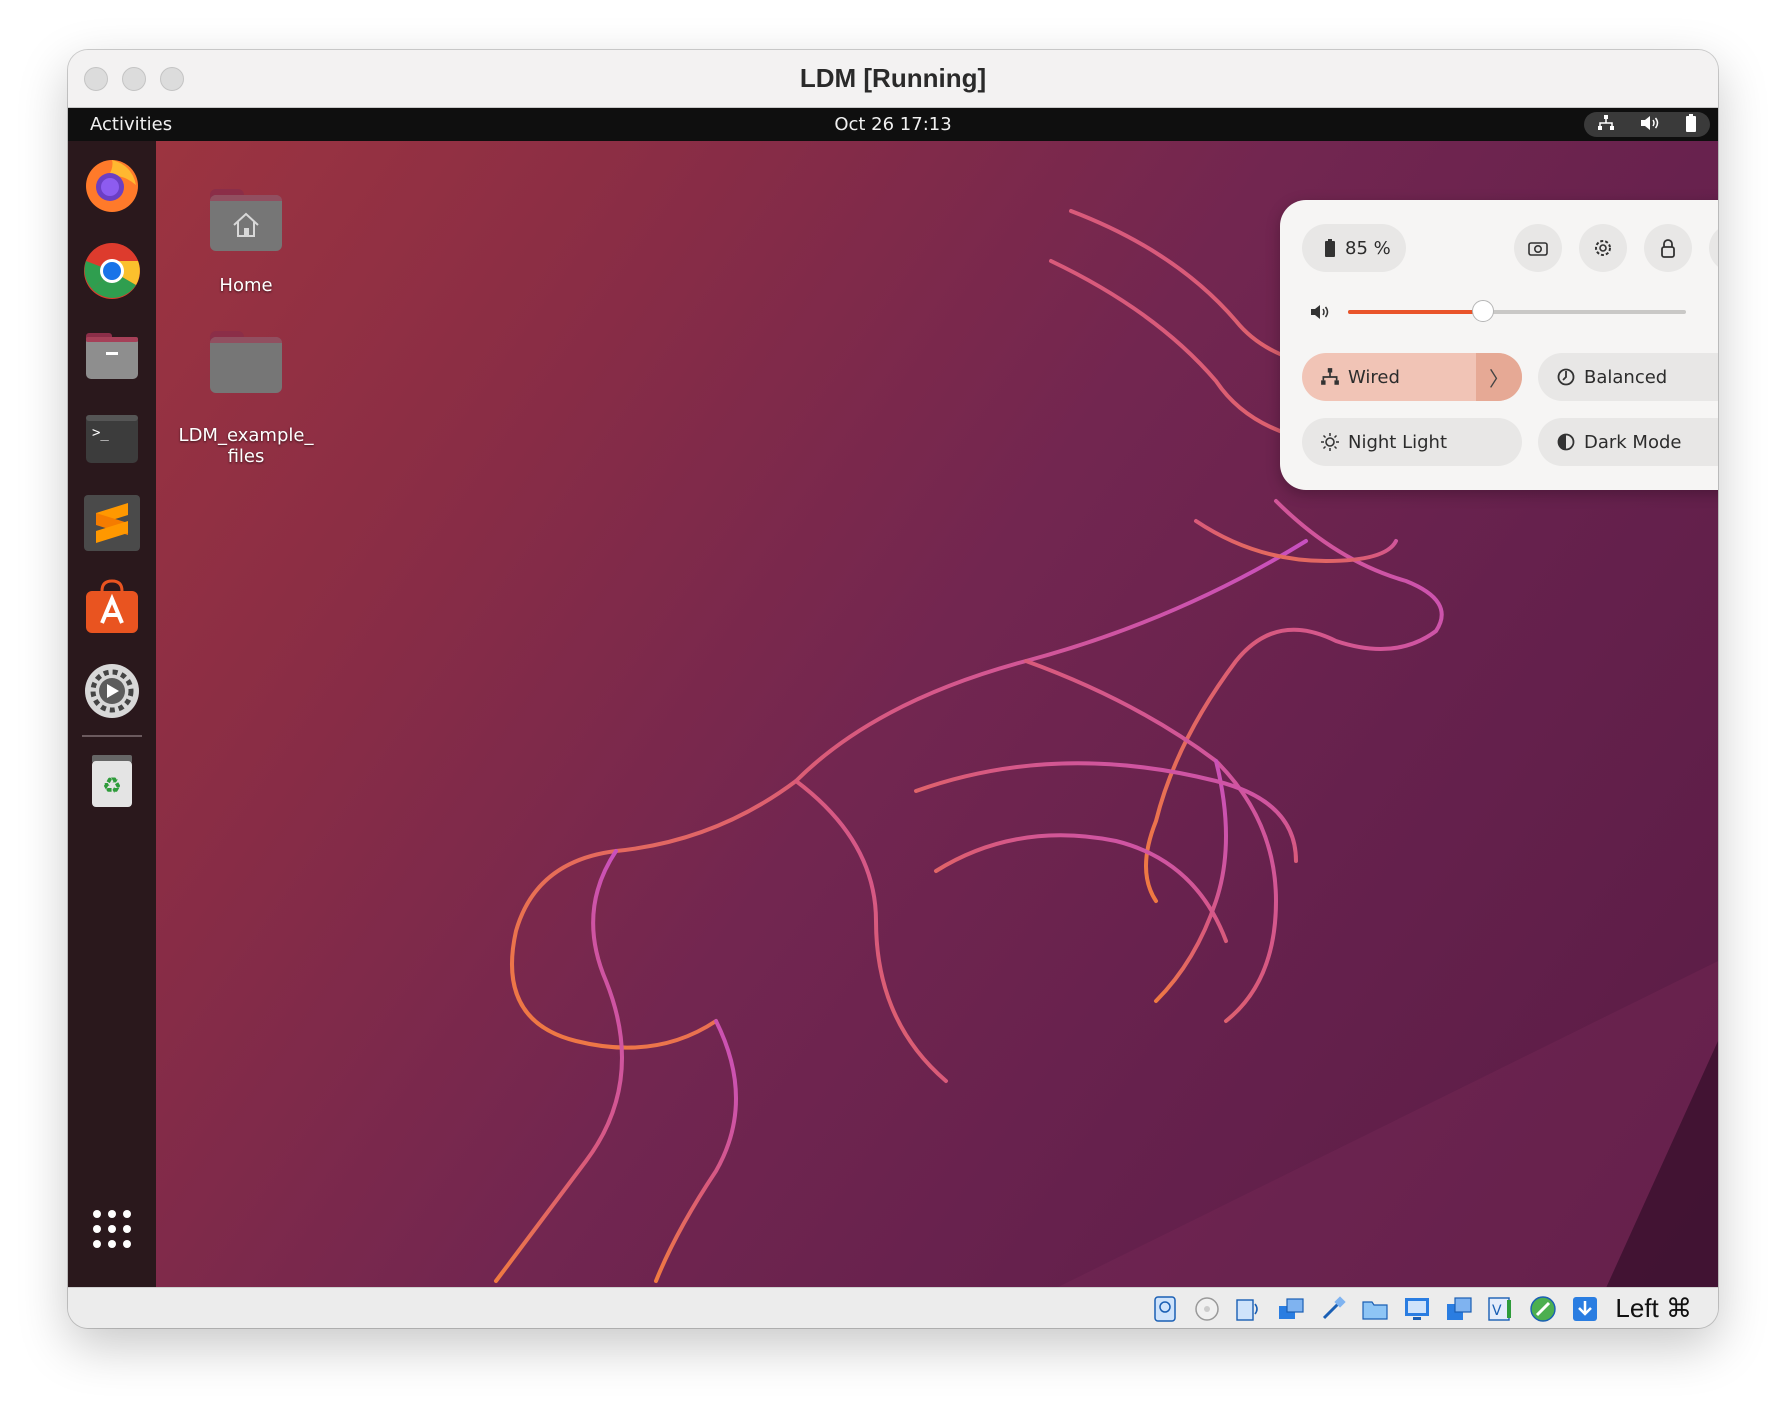 Image resolution: width=1786 pixels, height=1414 pixels. I want to click on dock-trash: ♻, so click(112, 781).